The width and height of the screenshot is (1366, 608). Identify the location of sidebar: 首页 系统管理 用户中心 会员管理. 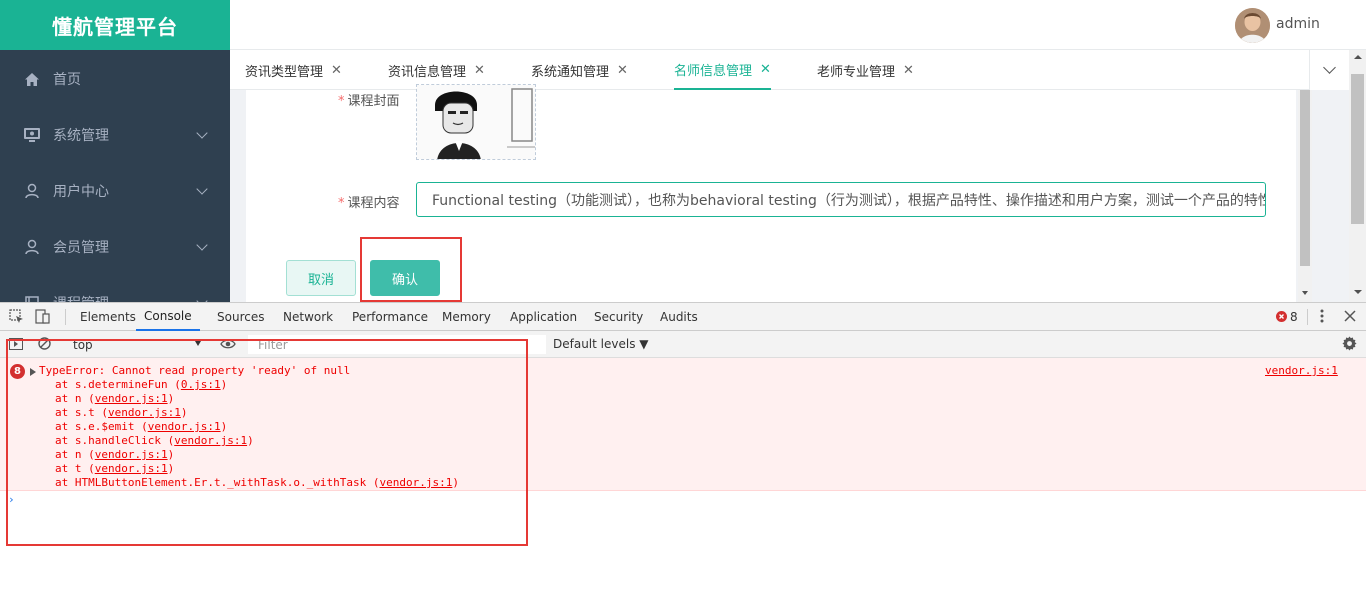
(115, 176).